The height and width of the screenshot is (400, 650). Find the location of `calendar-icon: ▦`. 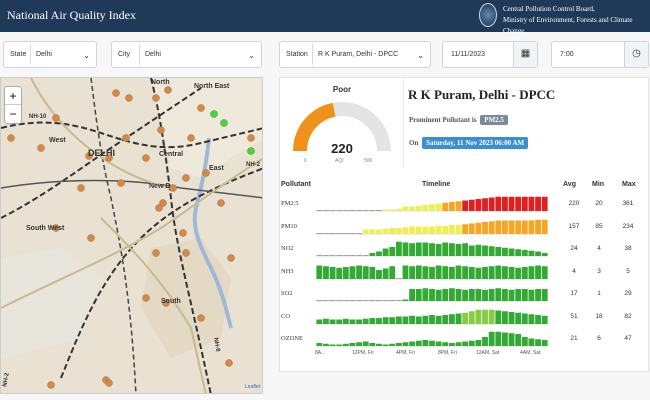

calendar-icon: ▦ is located at coordinates (525, 54).